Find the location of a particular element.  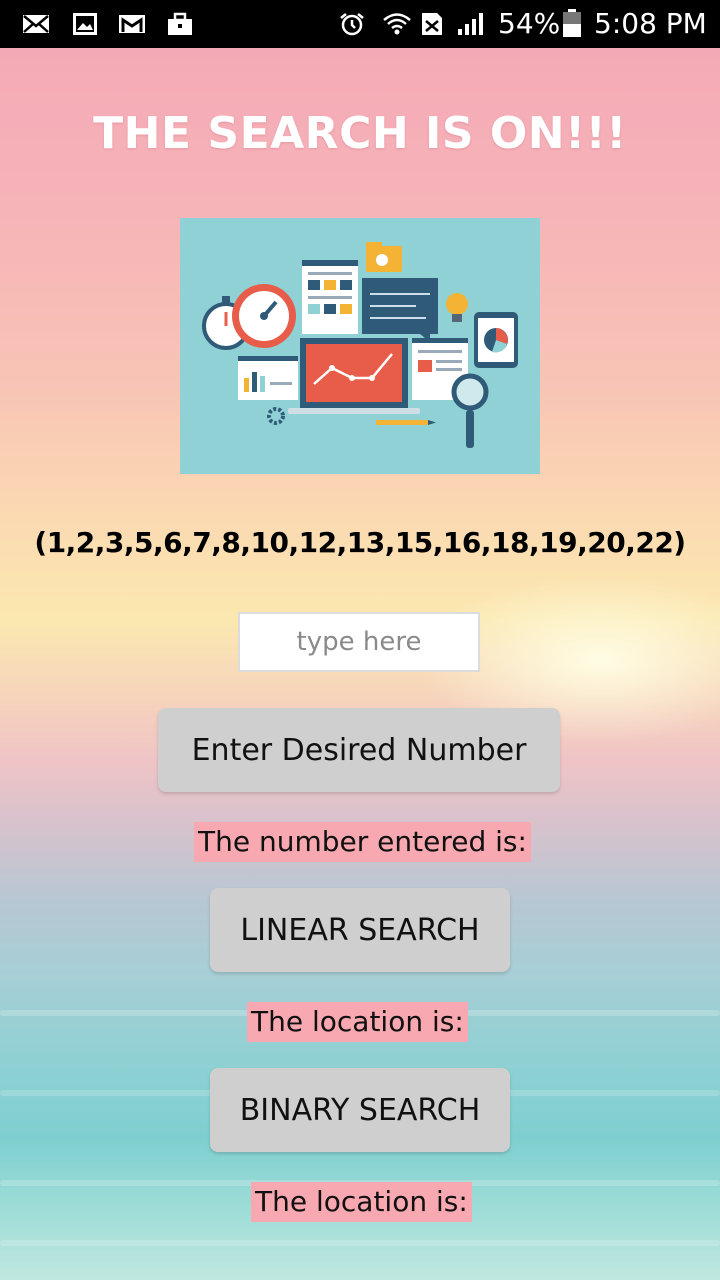

number-entered-label: The number entered is: is located at coordinates (362, 842).